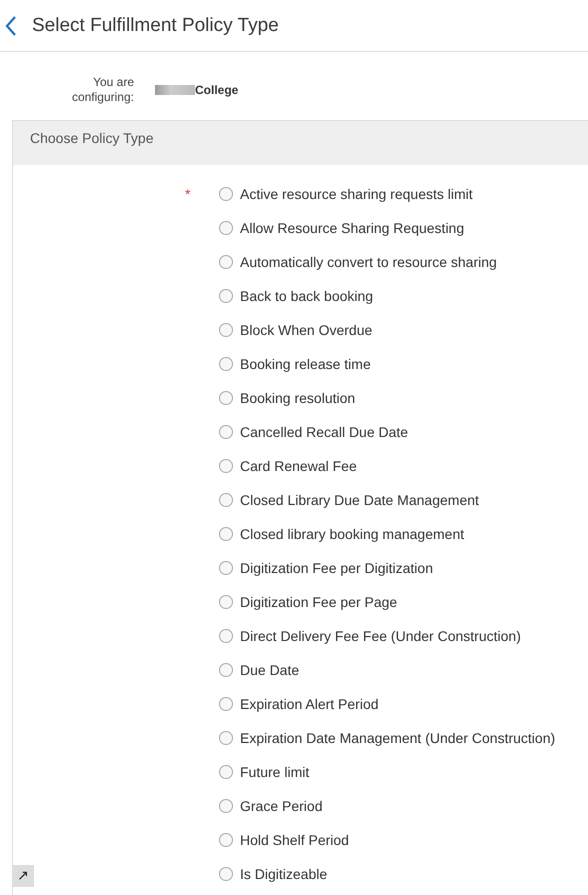 This screenshot has height=895, width=588. What do you see at coordinates (294, 840) in the screenshot?
I see `option-label: Hold Shelf Period` at bounding box center [294, 840].